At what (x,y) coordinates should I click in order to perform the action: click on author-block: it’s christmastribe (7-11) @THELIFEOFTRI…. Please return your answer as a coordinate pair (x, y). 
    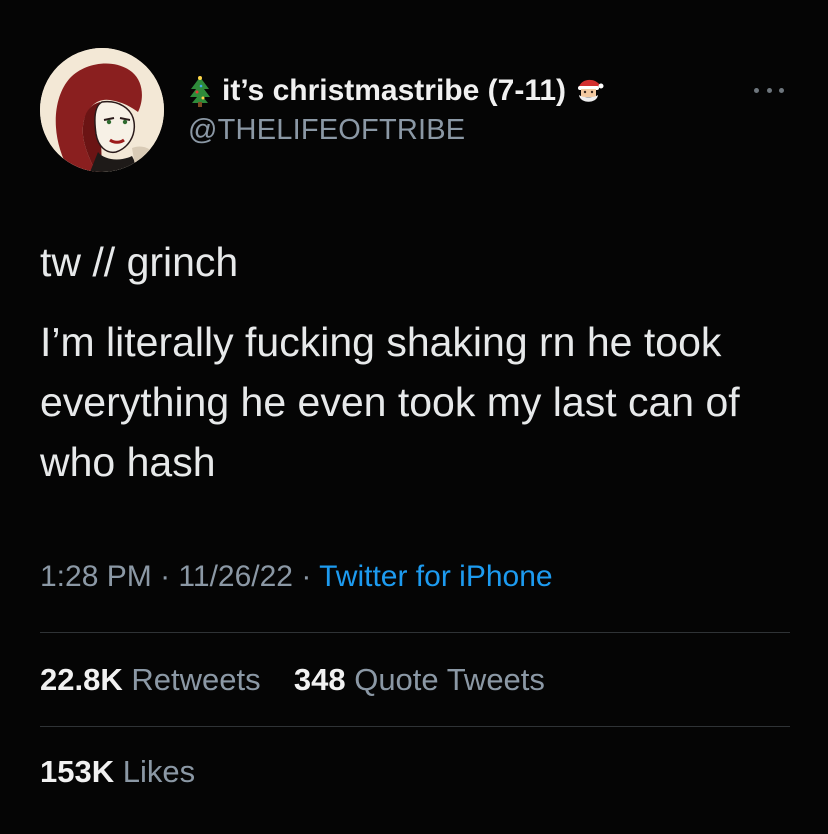
    Looking at the image, I should click on (396, 109).